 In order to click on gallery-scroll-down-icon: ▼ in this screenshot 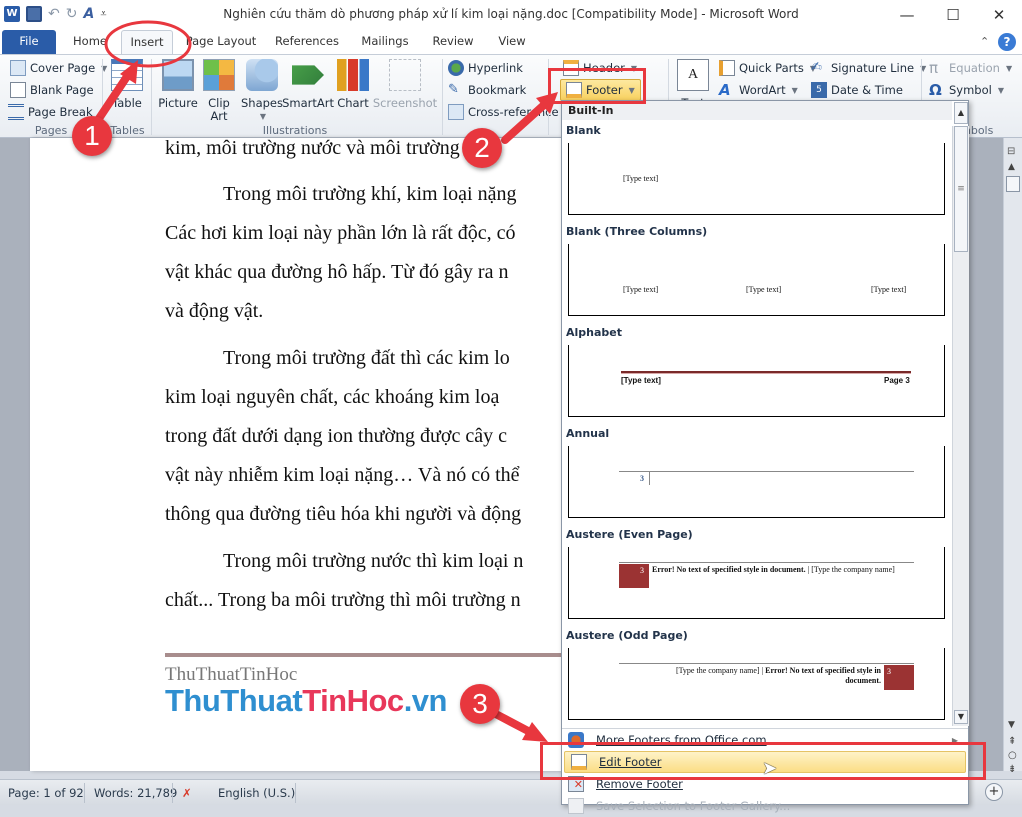, I will do `click(961, 717)`.